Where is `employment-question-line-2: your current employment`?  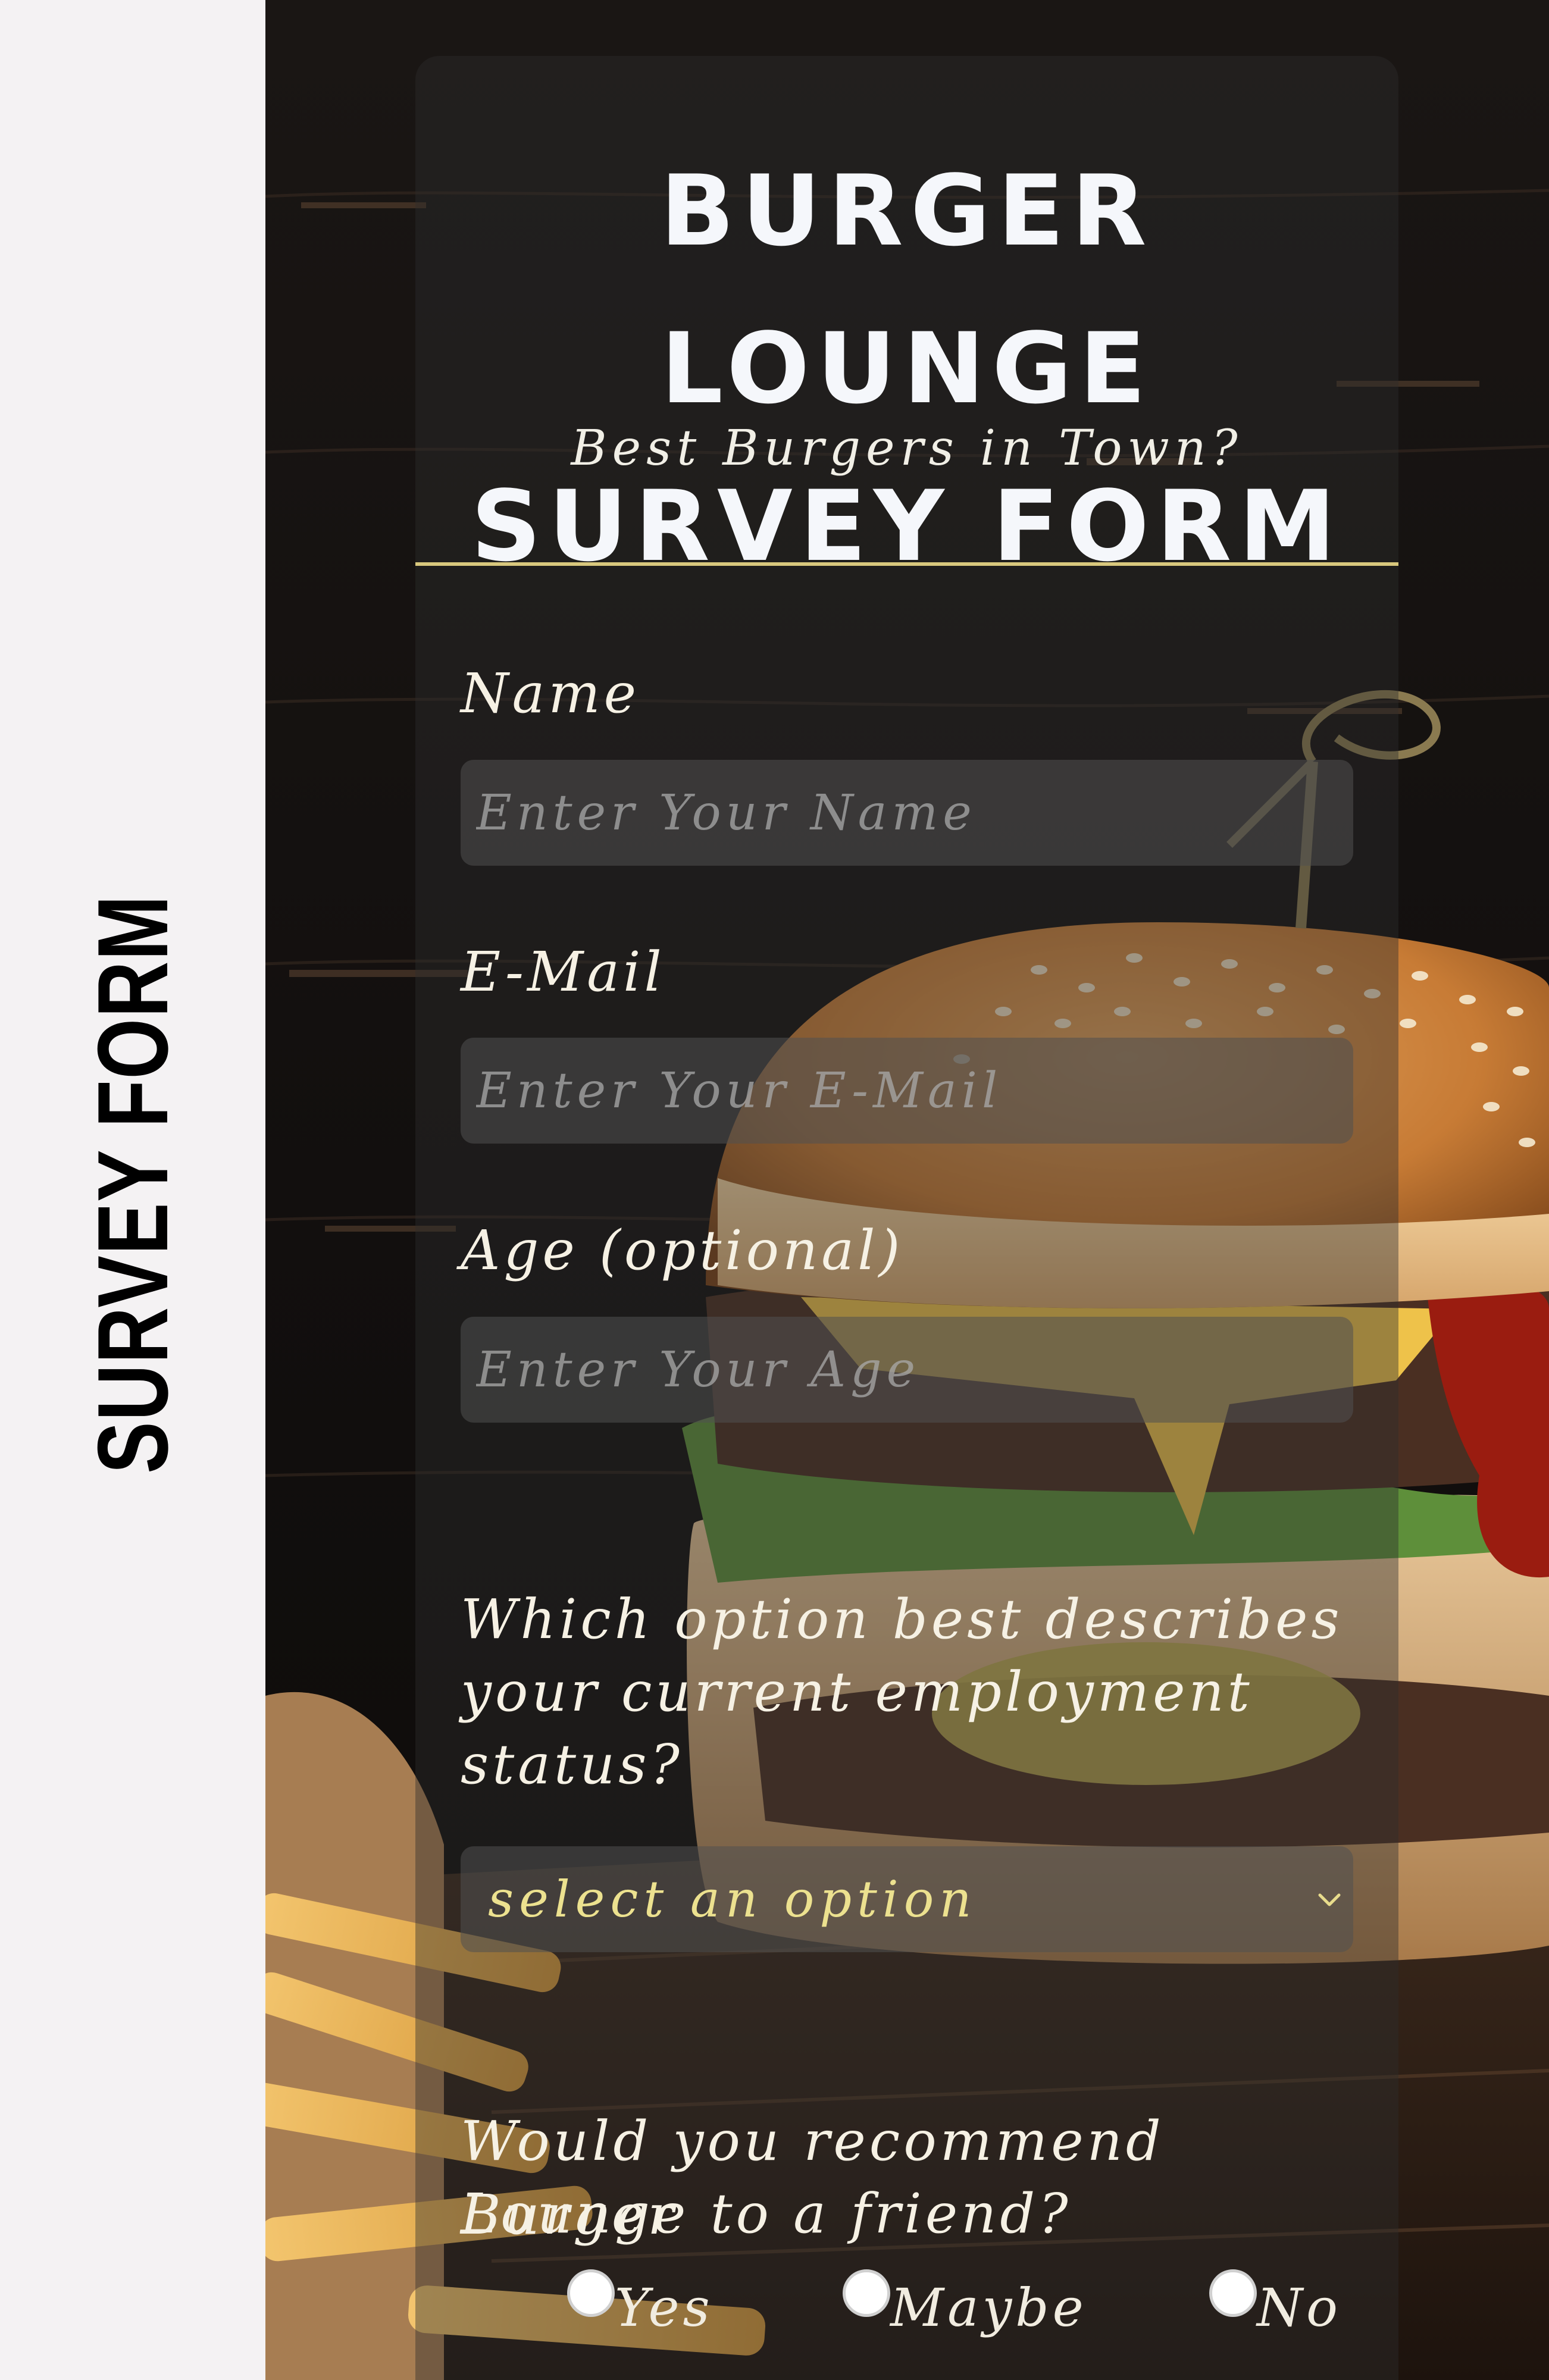
employment-question-line-2: your current employment is located at coordinates (857, 1692).